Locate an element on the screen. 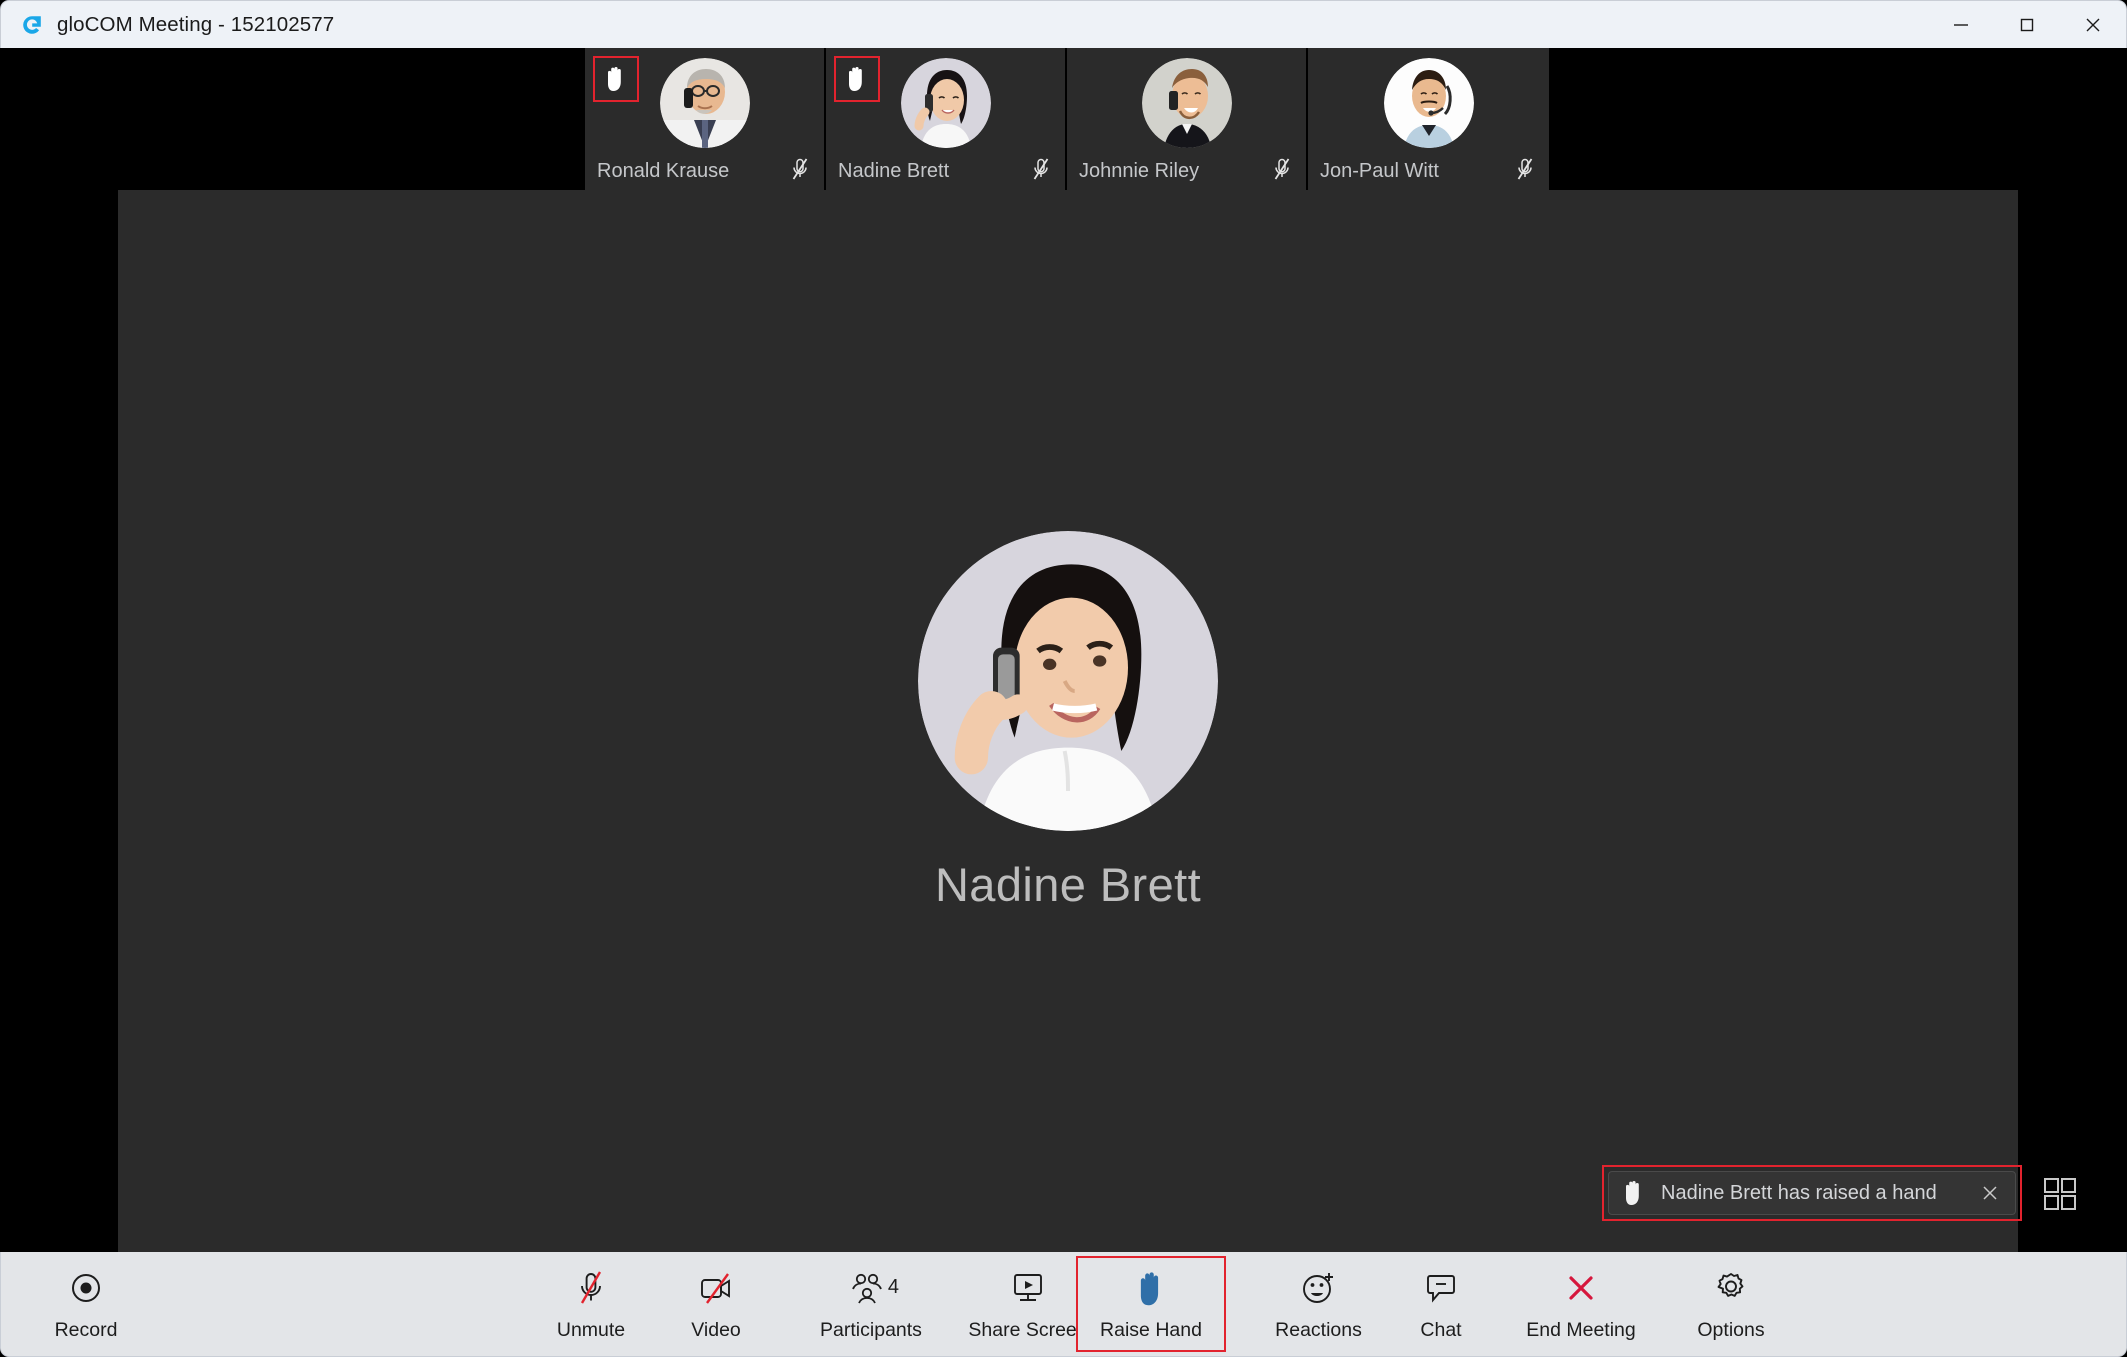 The width and height of the screenshot is (2127, 1357). notification-message: Nadine Brett has raised a hand is located at coordinates (1799, 1192).